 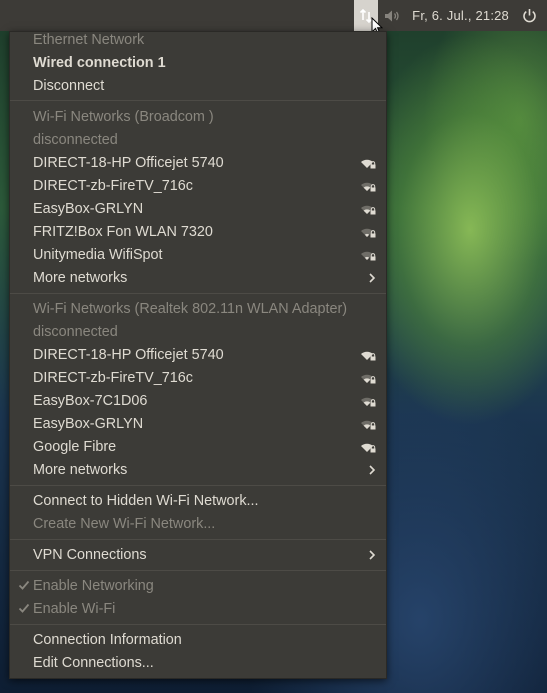 I want to click on wifi-network-item: Google Fibre, so click(x=198, y=446).